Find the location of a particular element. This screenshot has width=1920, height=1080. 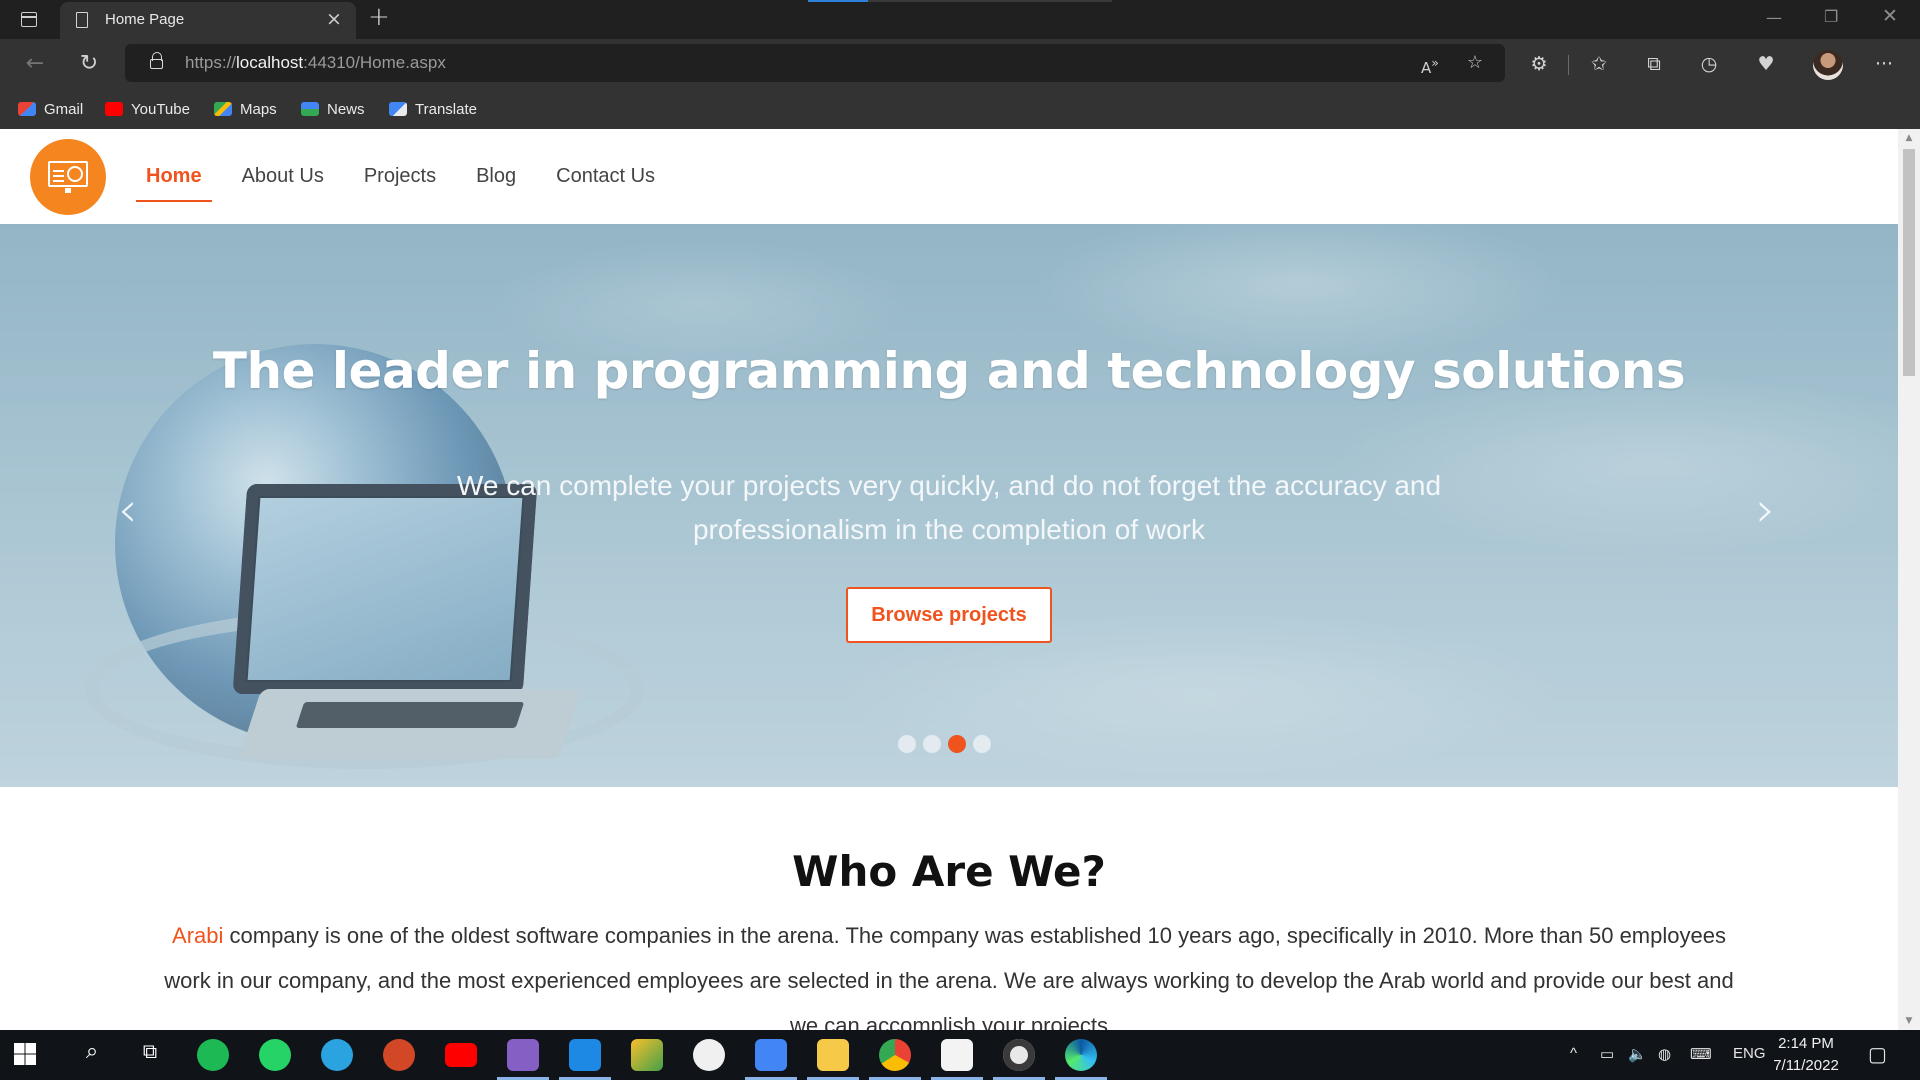

lock-icon is located at coordinates (156, 60).